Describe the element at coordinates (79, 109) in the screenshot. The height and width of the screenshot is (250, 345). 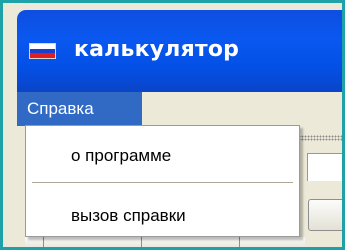
I see `menu-help: Справка` at that location.